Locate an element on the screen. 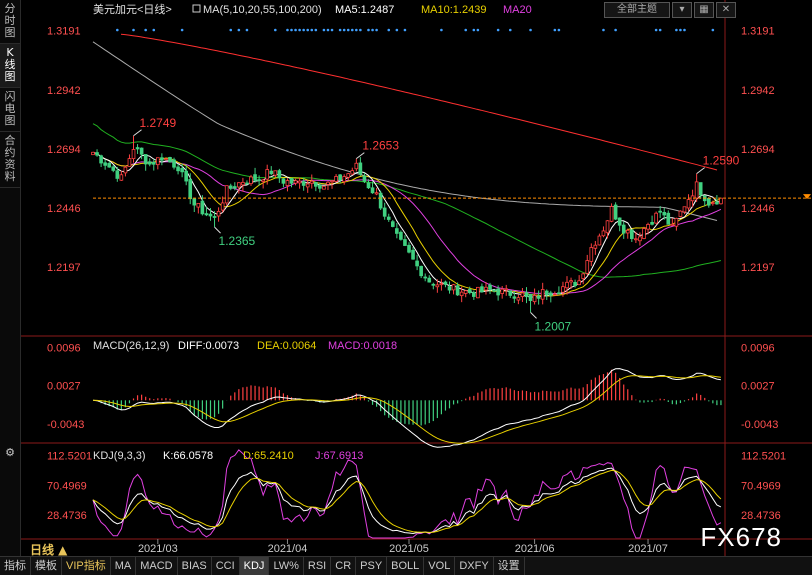 This screenshot has width=812, height=575. settings-gear-icon: ⚙ is located at coordinates (10, 452).